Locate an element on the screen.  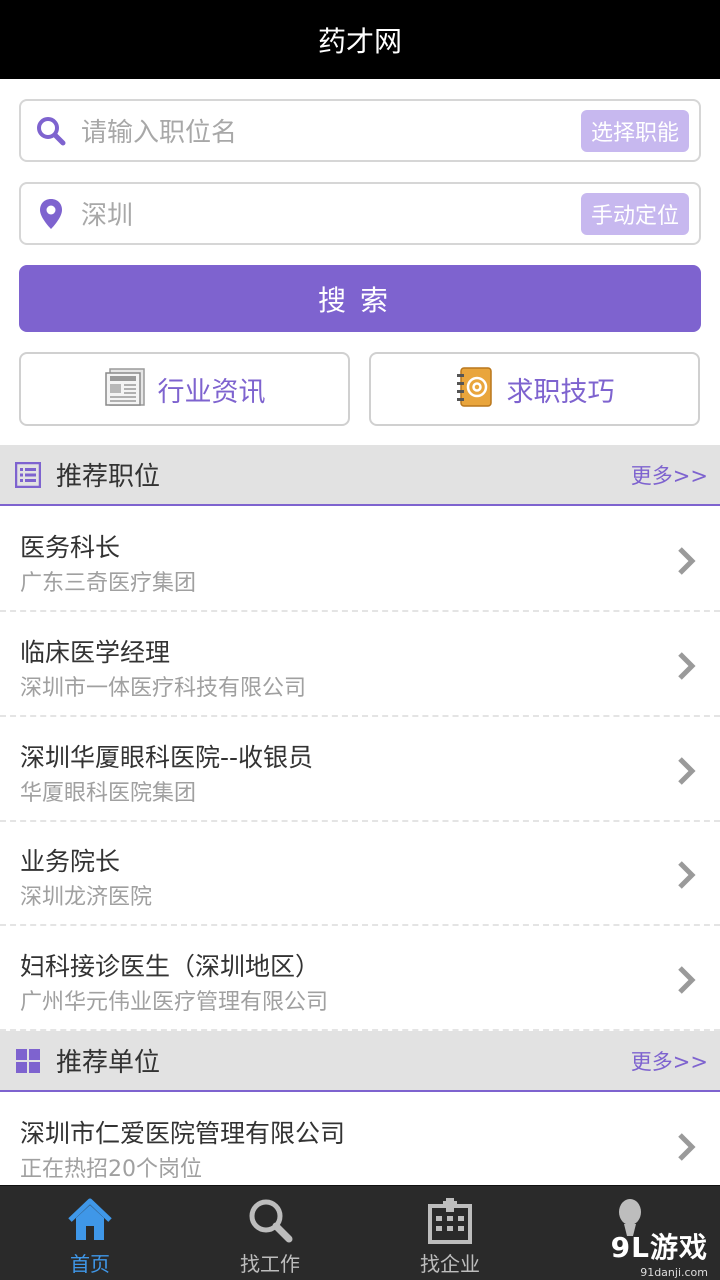
recommended-jobs-title: 推荐职位 is located at coordinates (108, 477).